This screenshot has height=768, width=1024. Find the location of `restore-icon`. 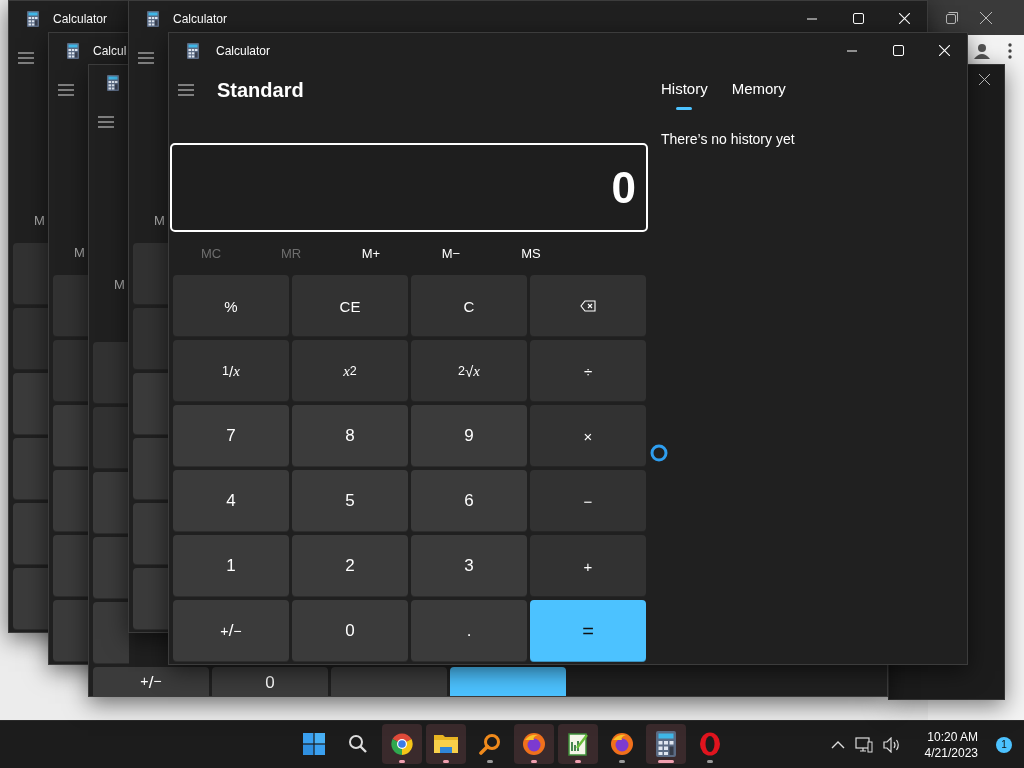

restore-icon is located at coordinates (952, 17).